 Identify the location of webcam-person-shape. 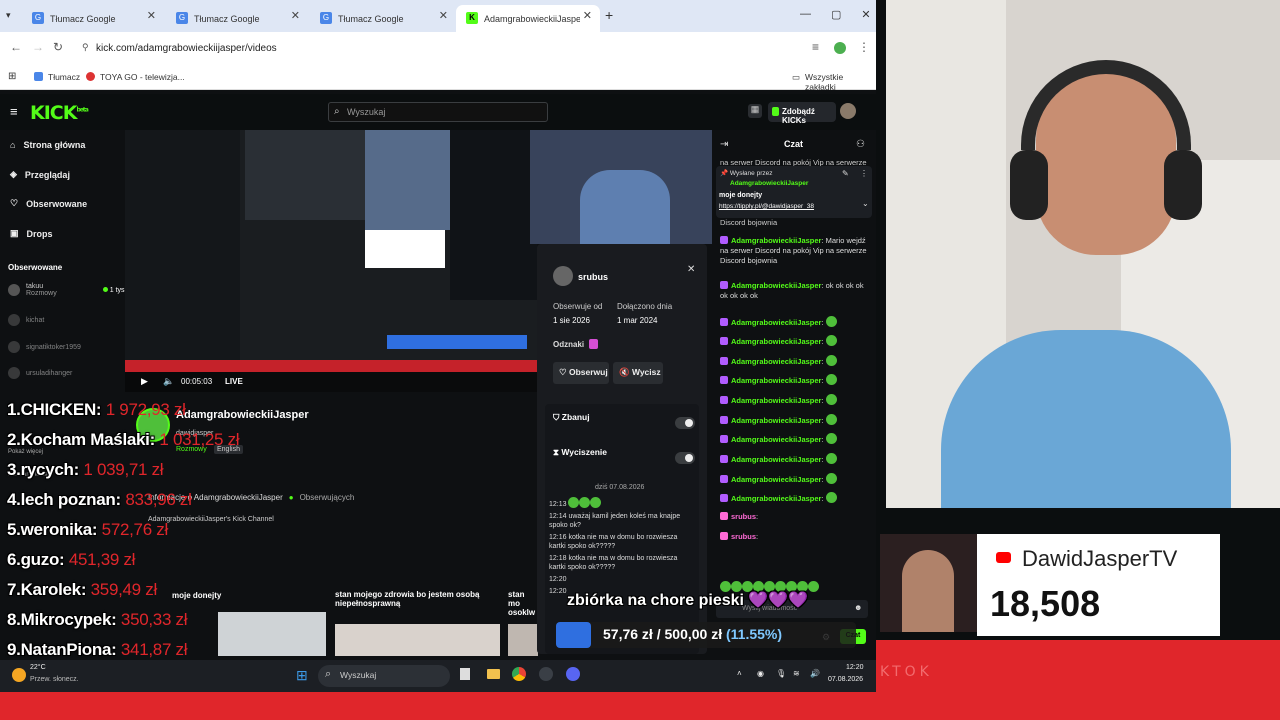
(625, 207).